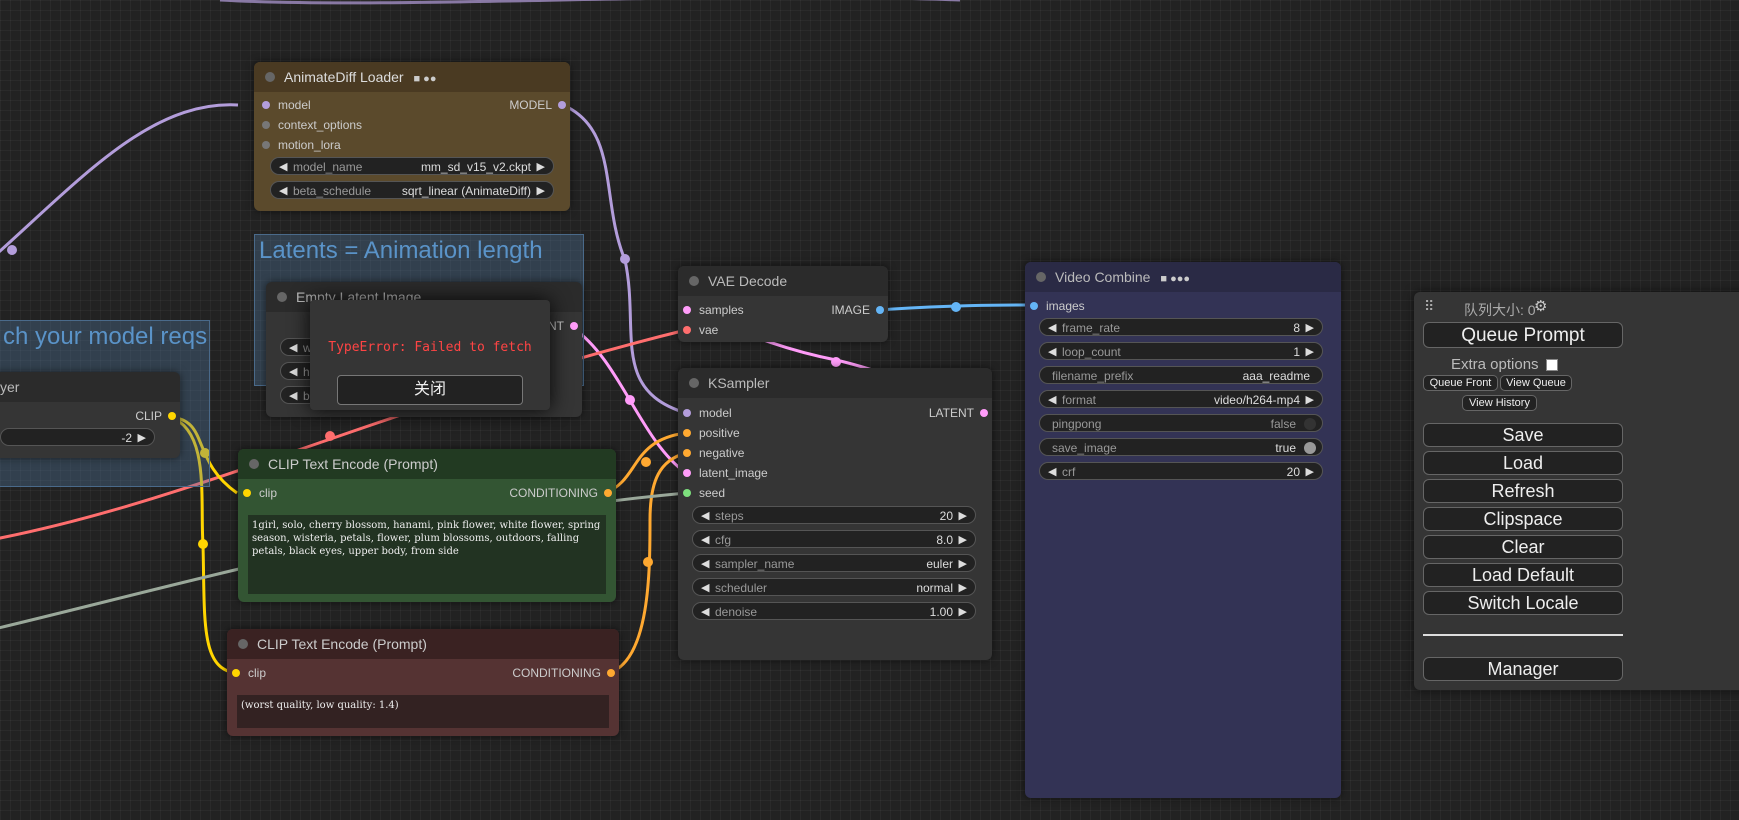 The width and height of the screenshot is (1739, 820). What do you see at coordinates (1495, 364) in the screenshot?
I see `extra-options-label: Extra options` at bounding box center [1495, 364].